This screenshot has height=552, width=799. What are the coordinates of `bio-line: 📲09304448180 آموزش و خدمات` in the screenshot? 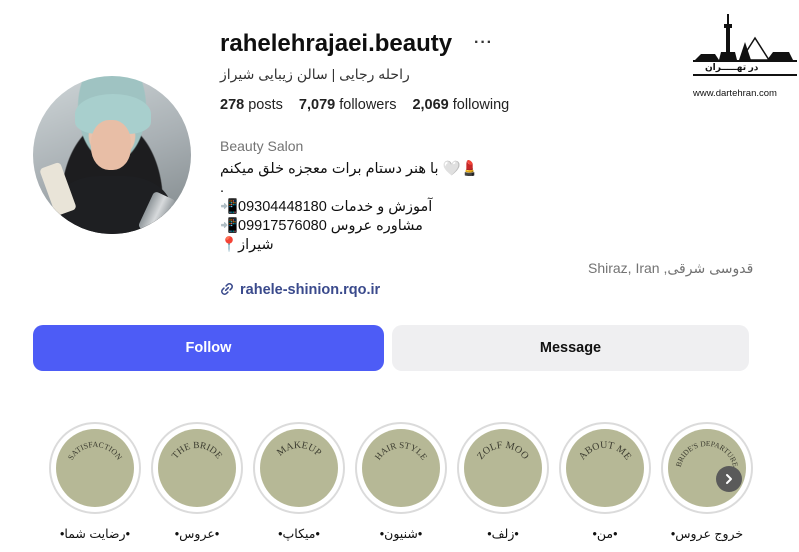 It's located at (326, 207).